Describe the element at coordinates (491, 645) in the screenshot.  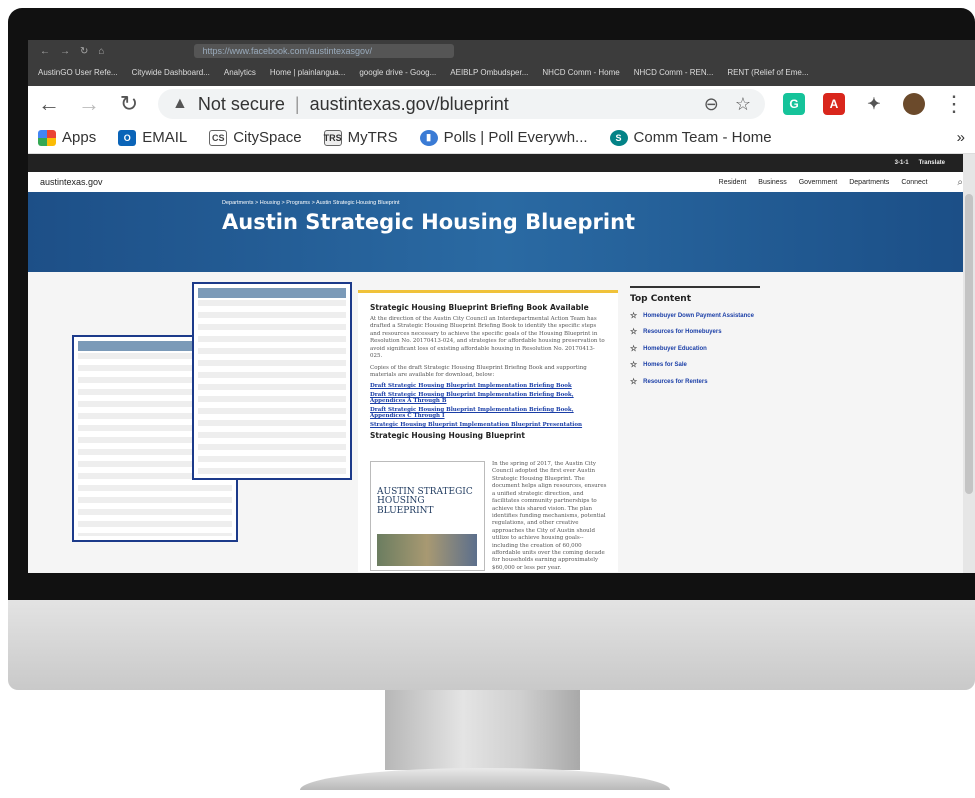
I see `monitor-chin` at that location.